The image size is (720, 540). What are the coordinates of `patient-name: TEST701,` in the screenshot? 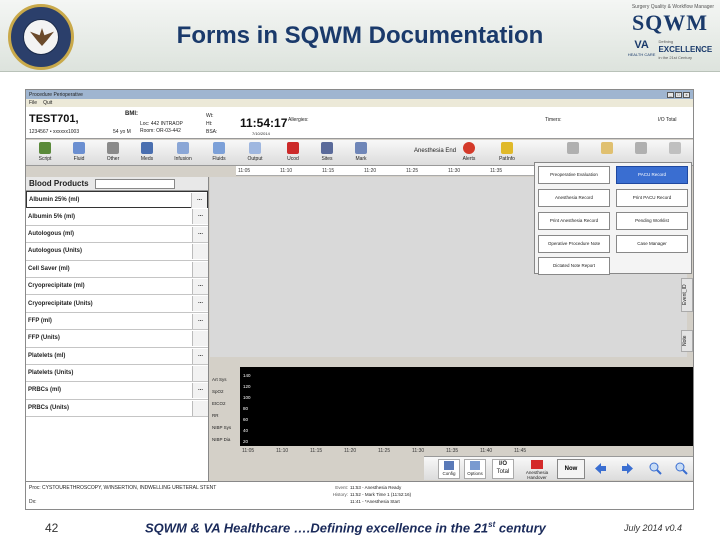 It's located at (54, 119).